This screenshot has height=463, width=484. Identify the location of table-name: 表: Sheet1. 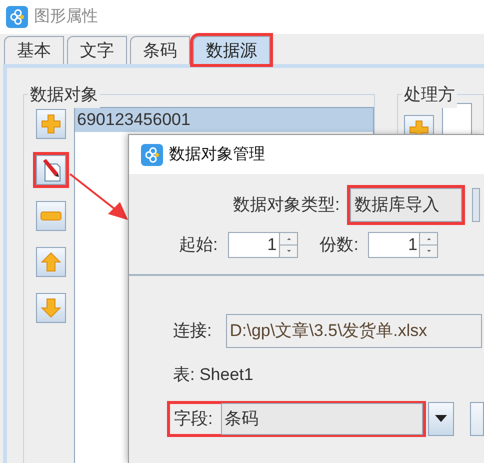
(213, 375).